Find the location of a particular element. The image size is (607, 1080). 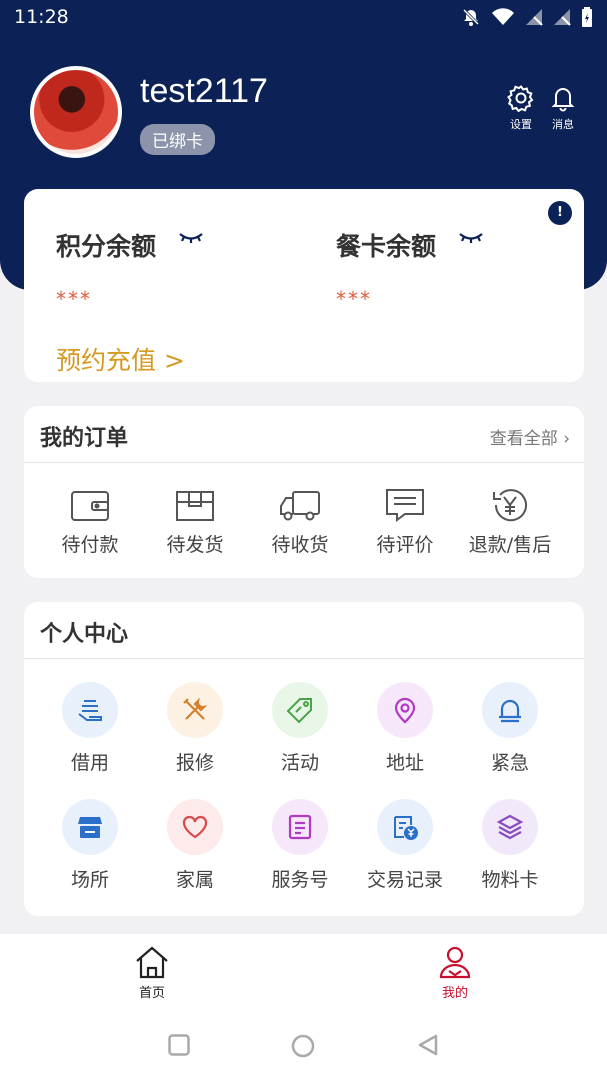

pc-item-transaction-record: 交易记录 is located at coordinates (405, 845).